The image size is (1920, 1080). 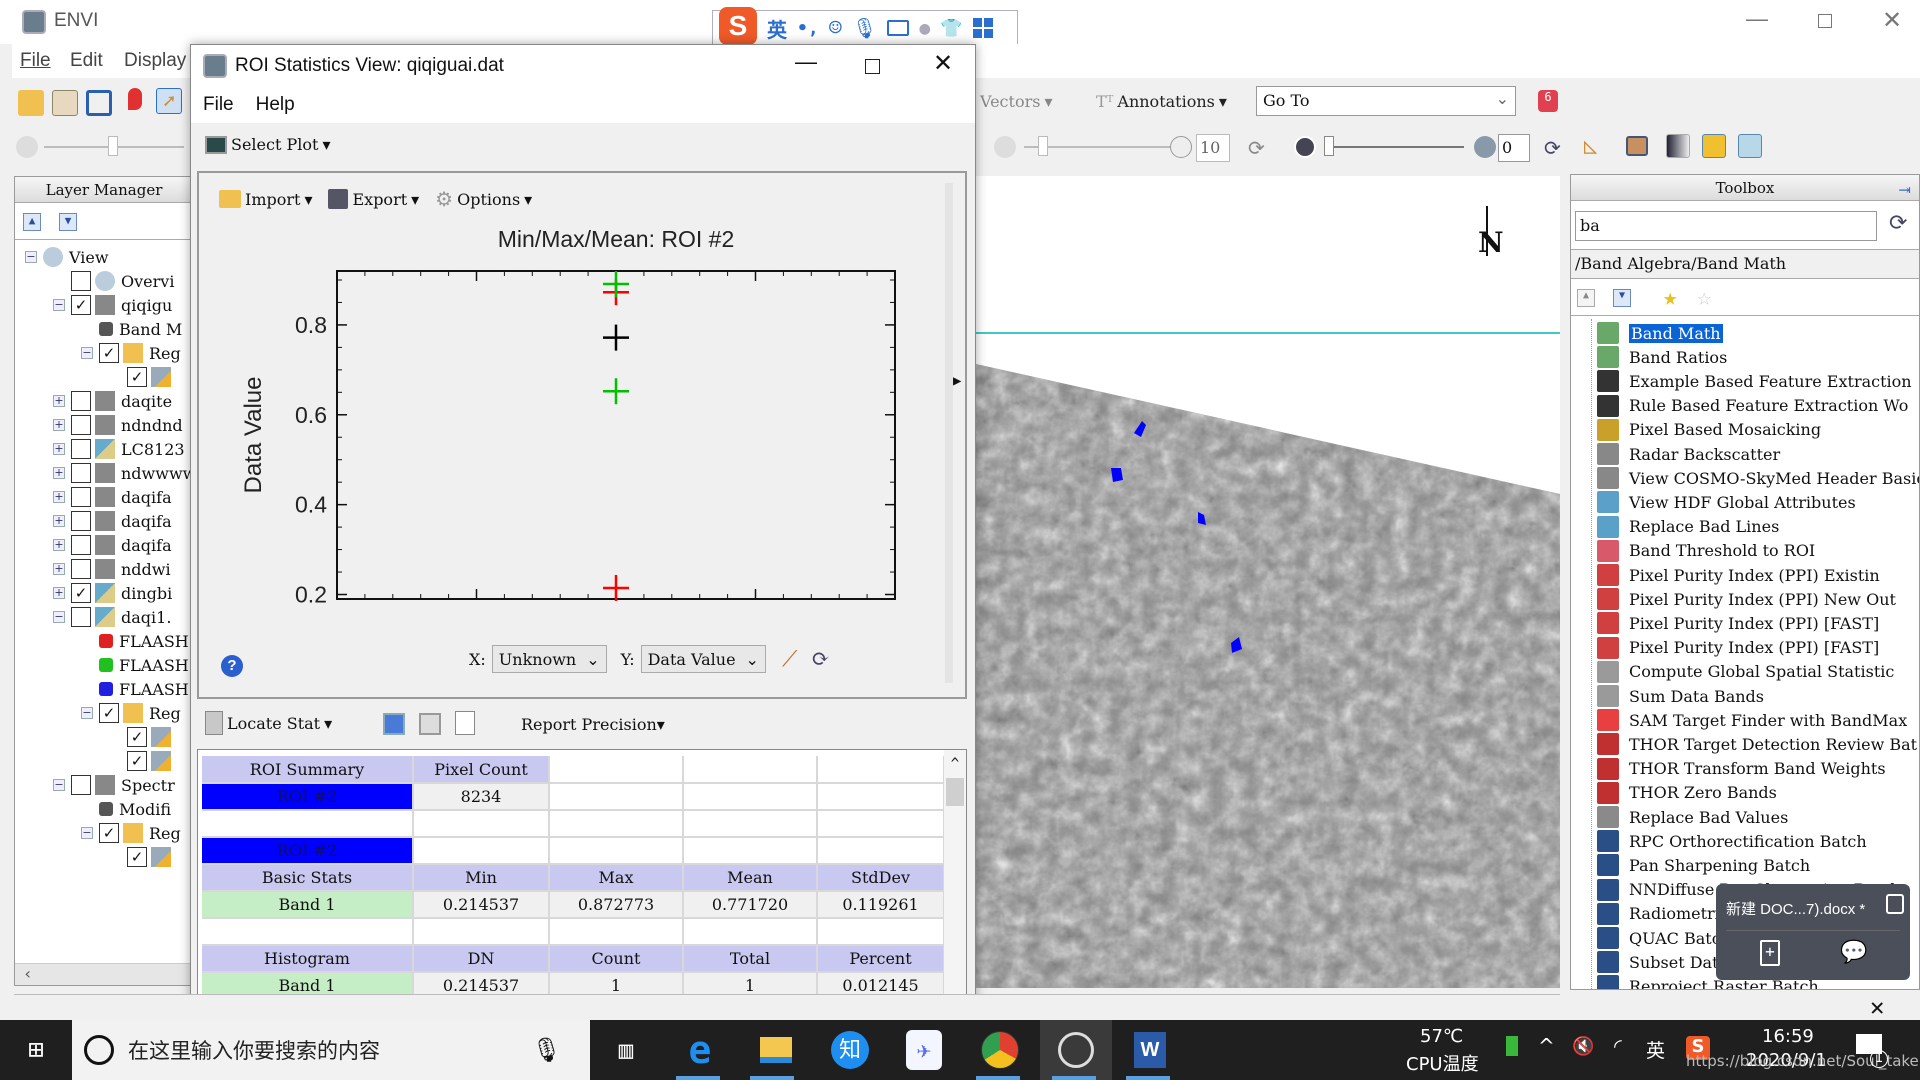 I want to click on expand-down-icon: ▼, so click(x=1622, y=298).